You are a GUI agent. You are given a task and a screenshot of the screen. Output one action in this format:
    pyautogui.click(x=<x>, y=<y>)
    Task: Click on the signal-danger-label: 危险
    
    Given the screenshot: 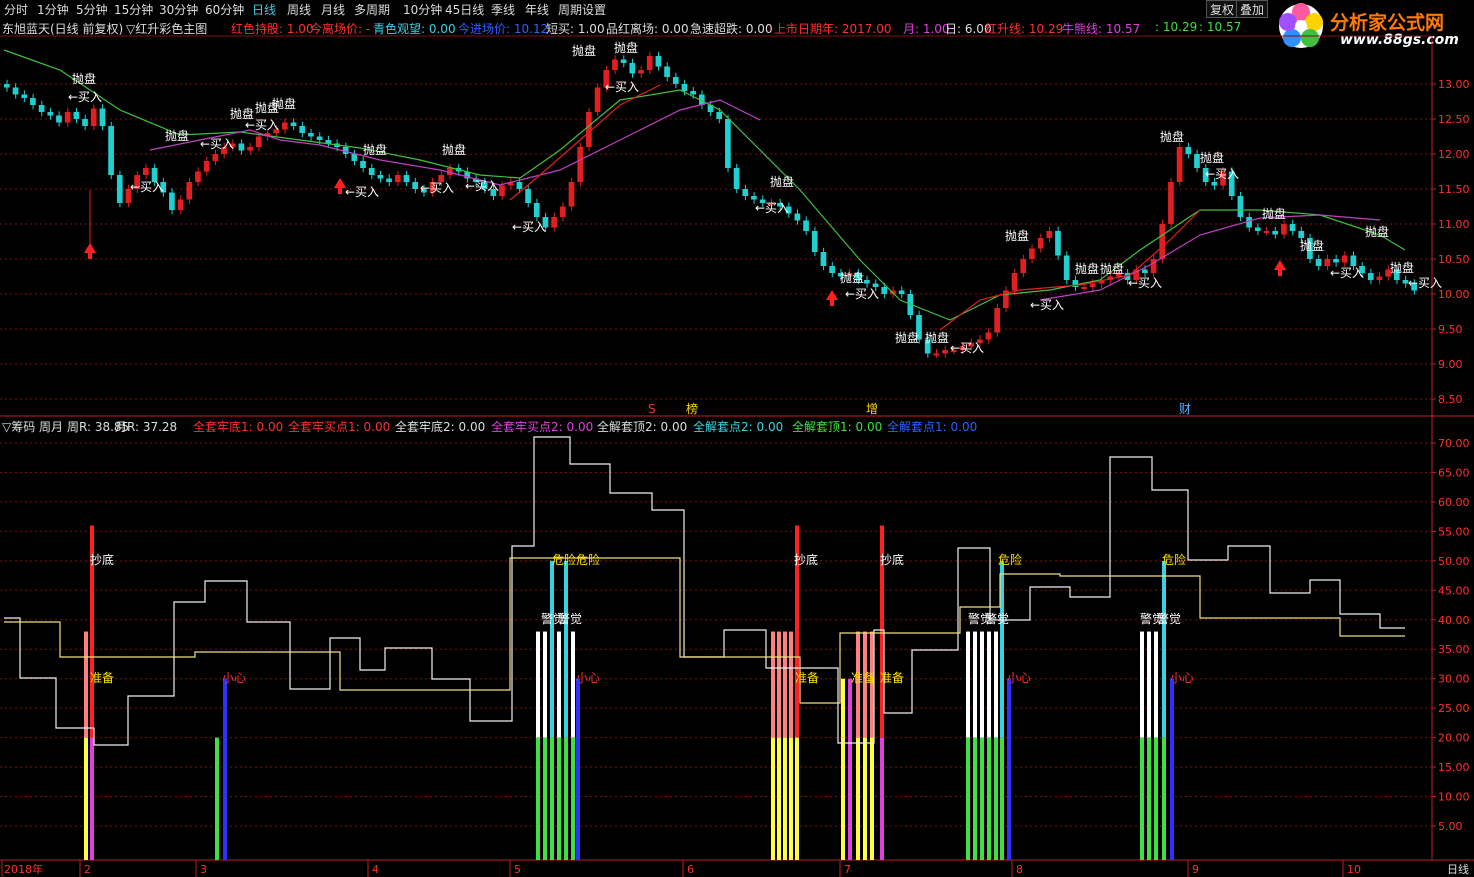 What is the action you would take?
    pyautogui.click(x=588, y=559)
    